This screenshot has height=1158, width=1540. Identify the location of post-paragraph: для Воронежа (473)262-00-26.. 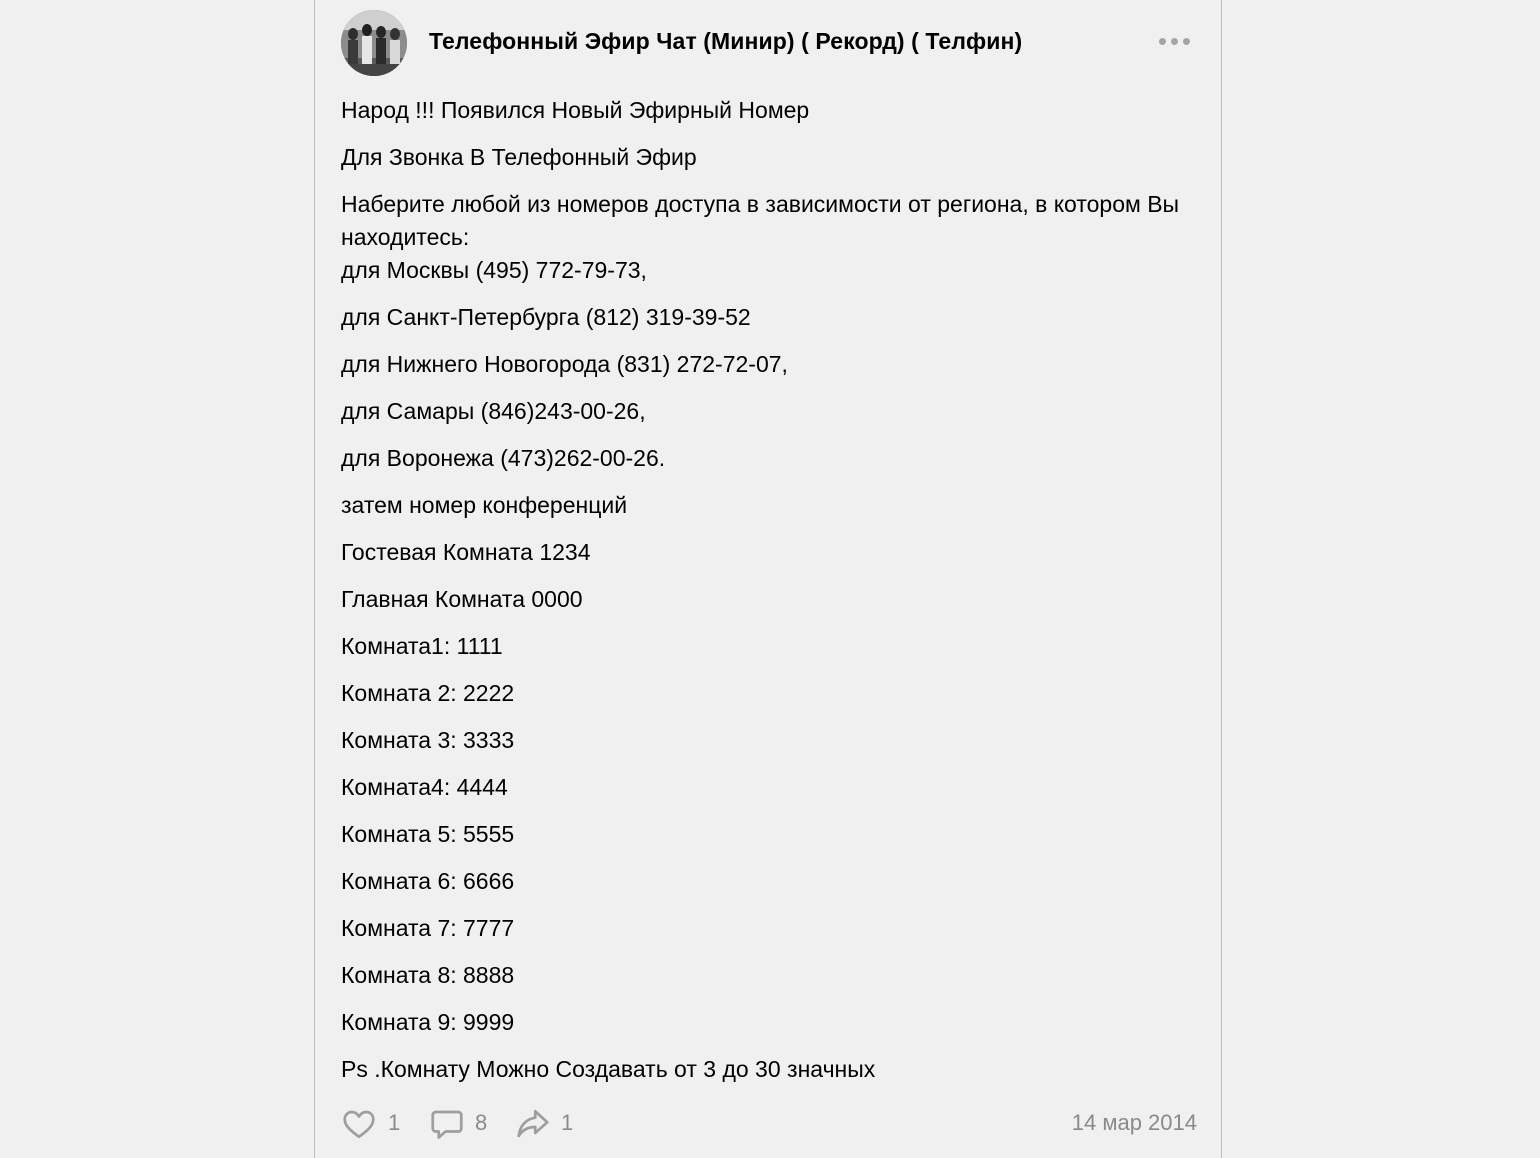
(503, 458).